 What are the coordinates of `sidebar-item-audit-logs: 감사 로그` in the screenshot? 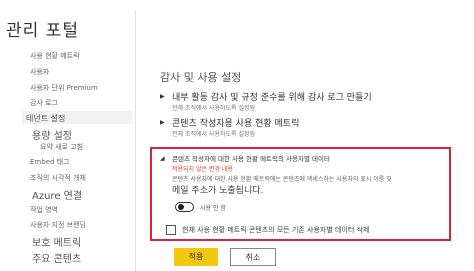 It's located at (44, 103).